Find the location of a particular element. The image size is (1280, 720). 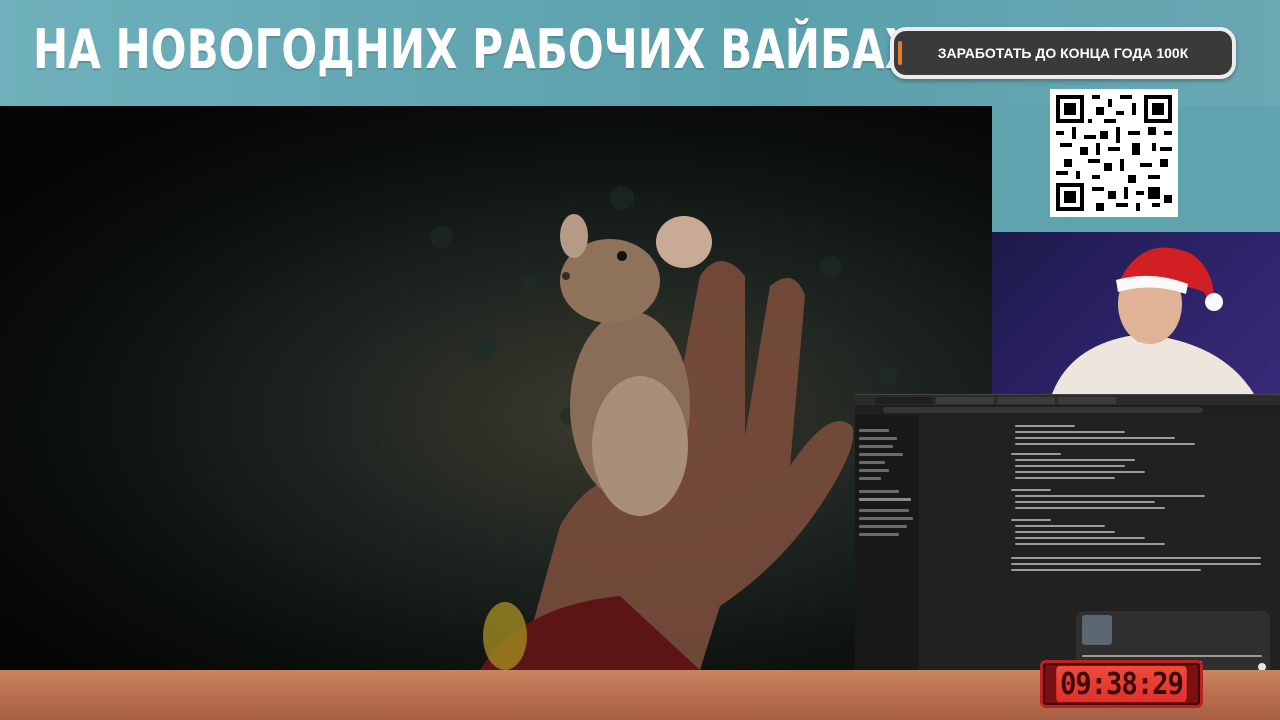

attachment-thumbnail is located at coordinates (1097, 630).